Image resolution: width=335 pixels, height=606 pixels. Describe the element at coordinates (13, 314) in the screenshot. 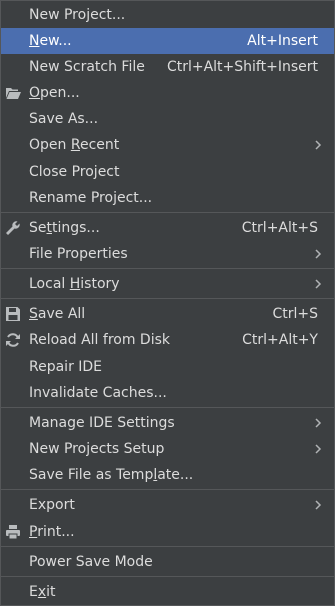

I see `save-icon` at that location.